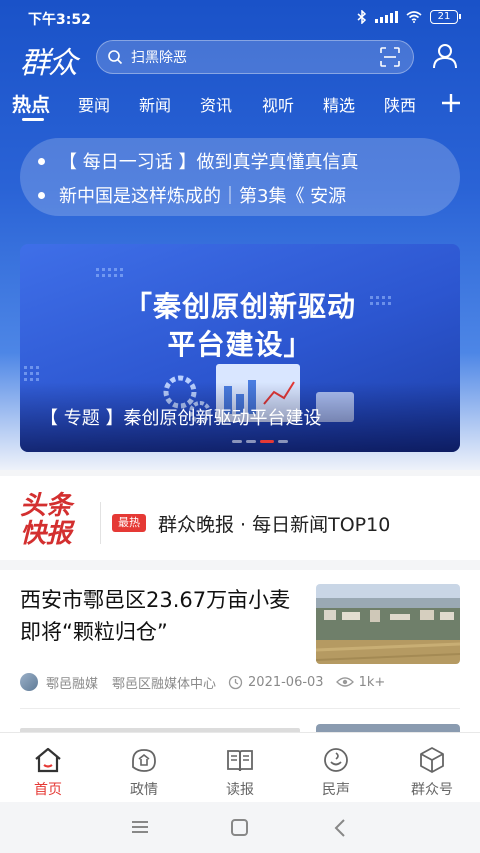  I want to click on article-organization: 鄠邑区融媒体中心, so click(164, 684).